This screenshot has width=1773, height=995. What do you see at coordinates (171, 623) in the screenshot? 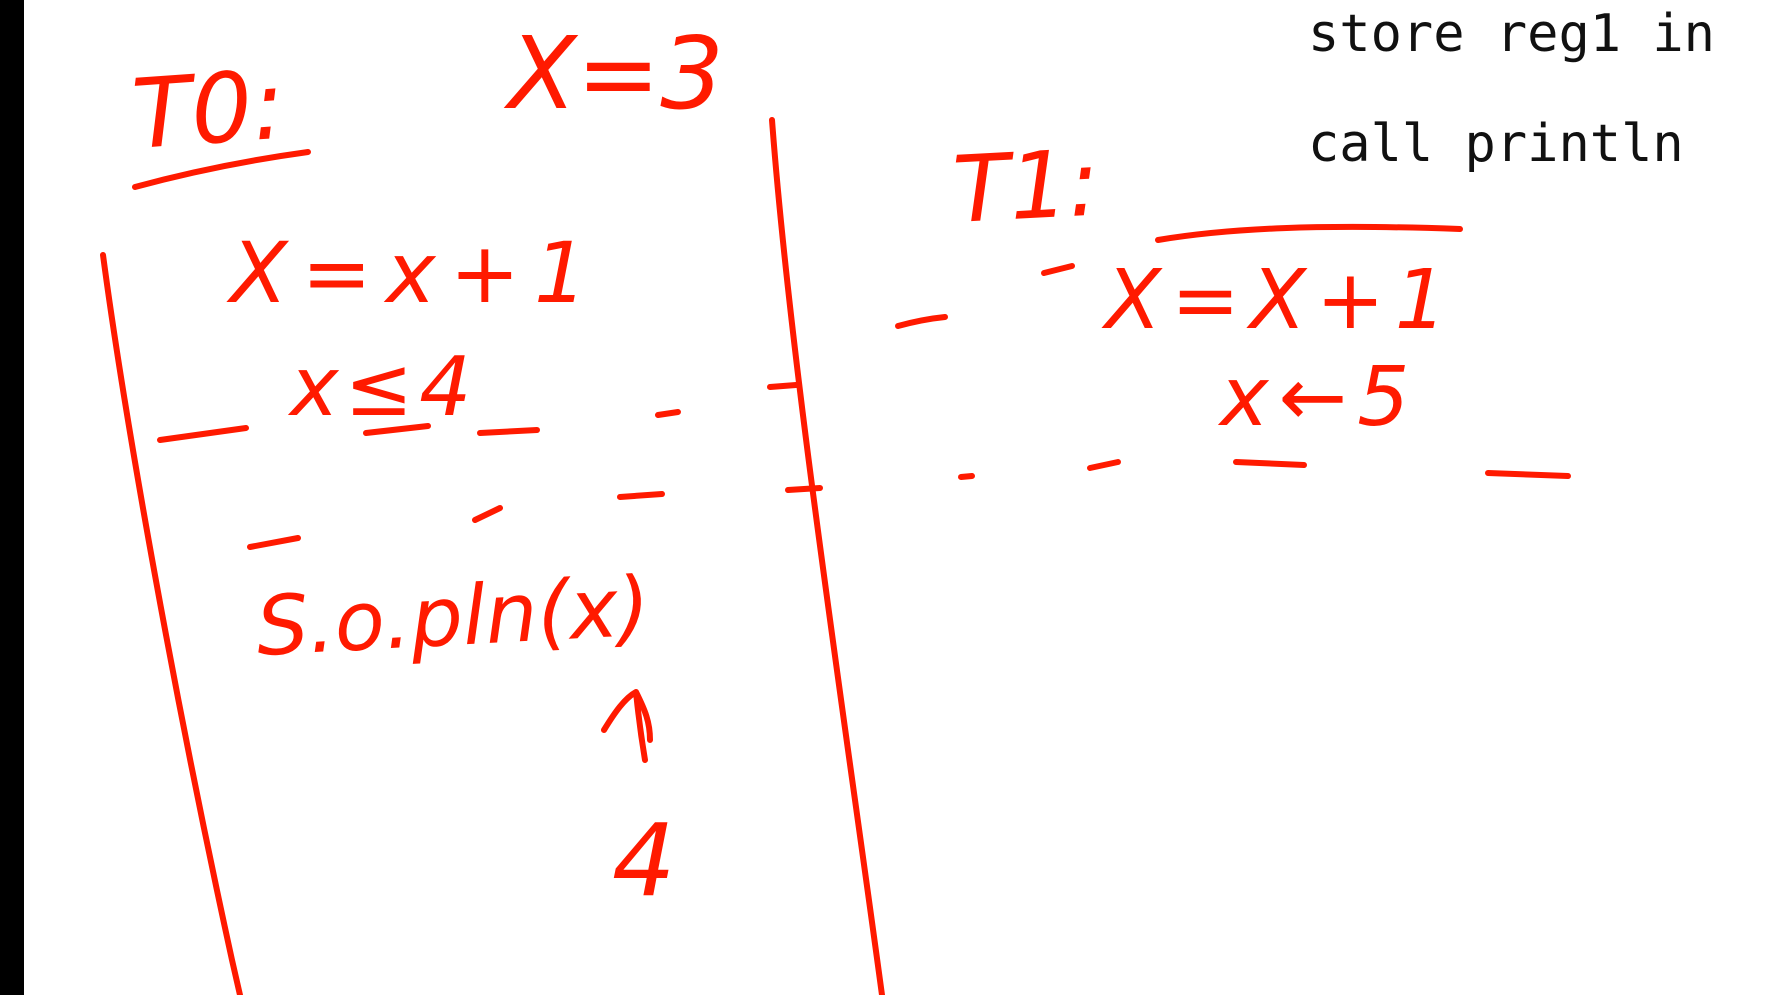
I see `t0-left-border` at bounding box center [171, 623].